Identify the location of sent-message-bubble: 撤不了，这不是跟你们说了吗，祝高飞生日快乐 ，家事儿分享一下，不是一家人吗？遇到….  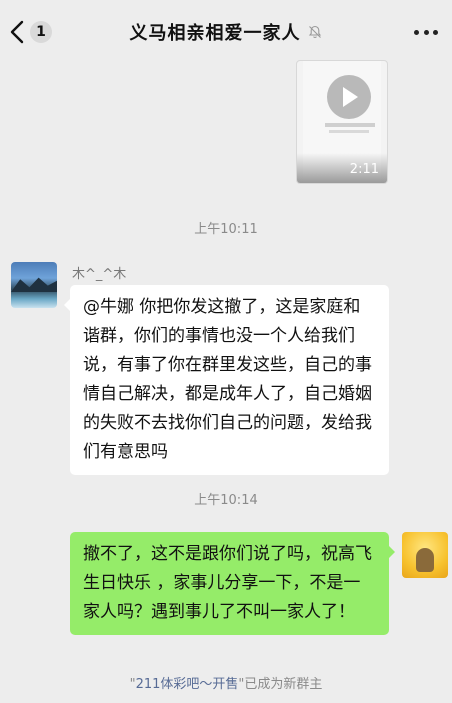
(232, 583).